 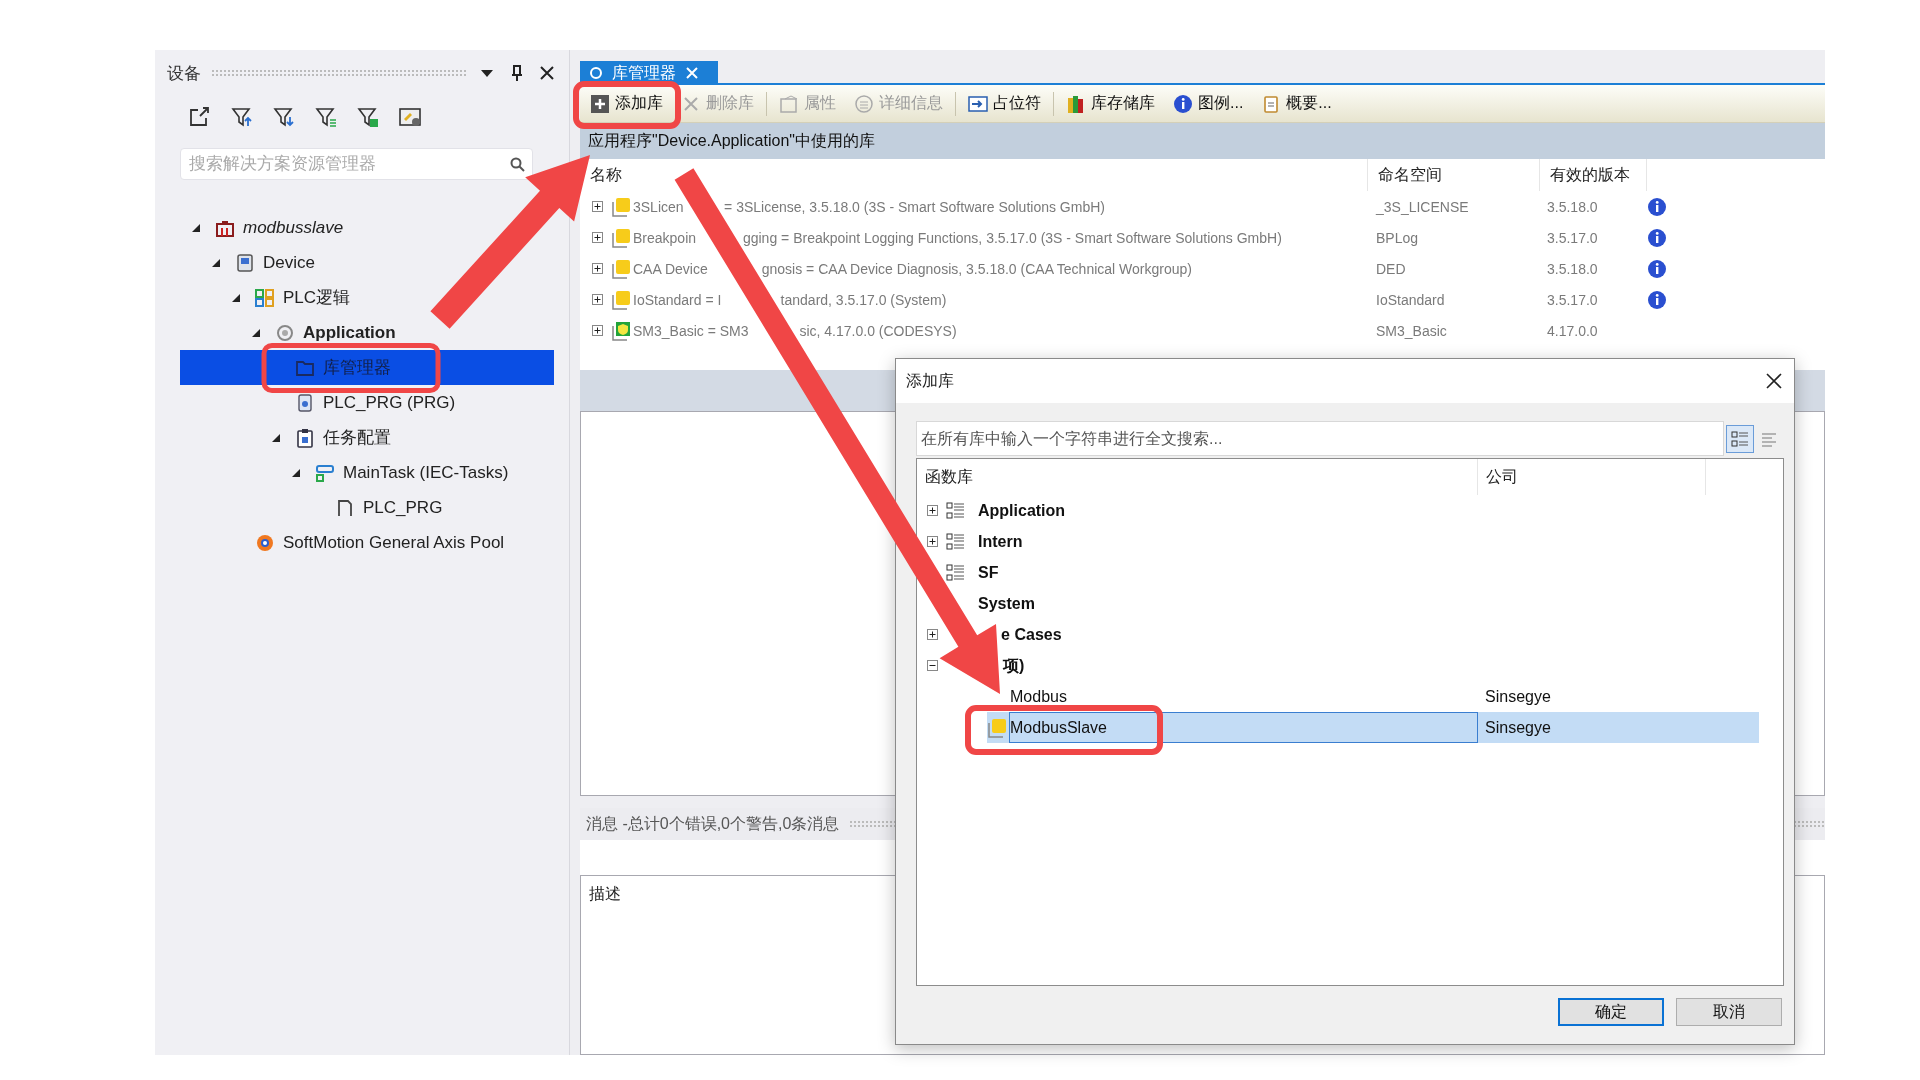 What do you see at coordinates (949, 477) in the screenshot?
I see `column-header: 函数库` at bounding box center [949, 477].